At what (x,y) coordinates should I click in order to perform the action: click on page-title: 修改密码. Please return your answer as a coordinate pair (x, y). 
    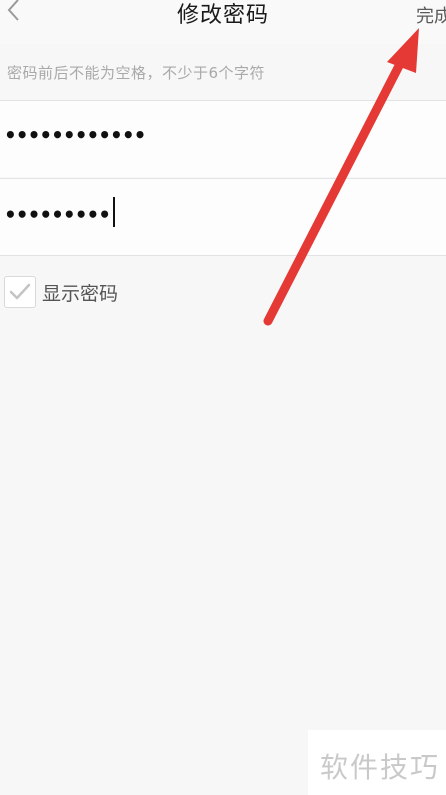
    Looking at the image, I should click on (222, 15).